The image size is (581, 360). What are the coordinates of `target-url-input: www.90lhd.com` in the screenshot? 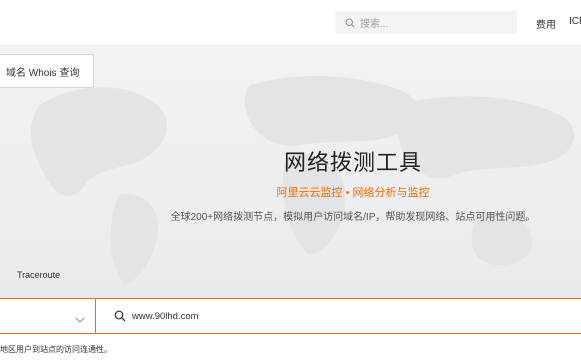 It's located at (282, 316).